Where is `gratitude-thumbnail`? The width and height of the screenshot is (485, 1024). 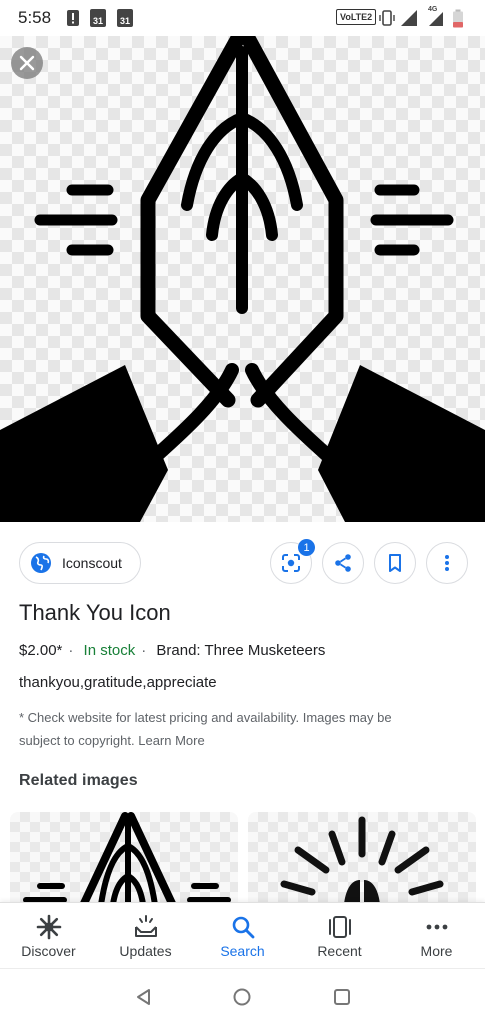
gratitude-thumbnail is located at coordinates (362, 860).